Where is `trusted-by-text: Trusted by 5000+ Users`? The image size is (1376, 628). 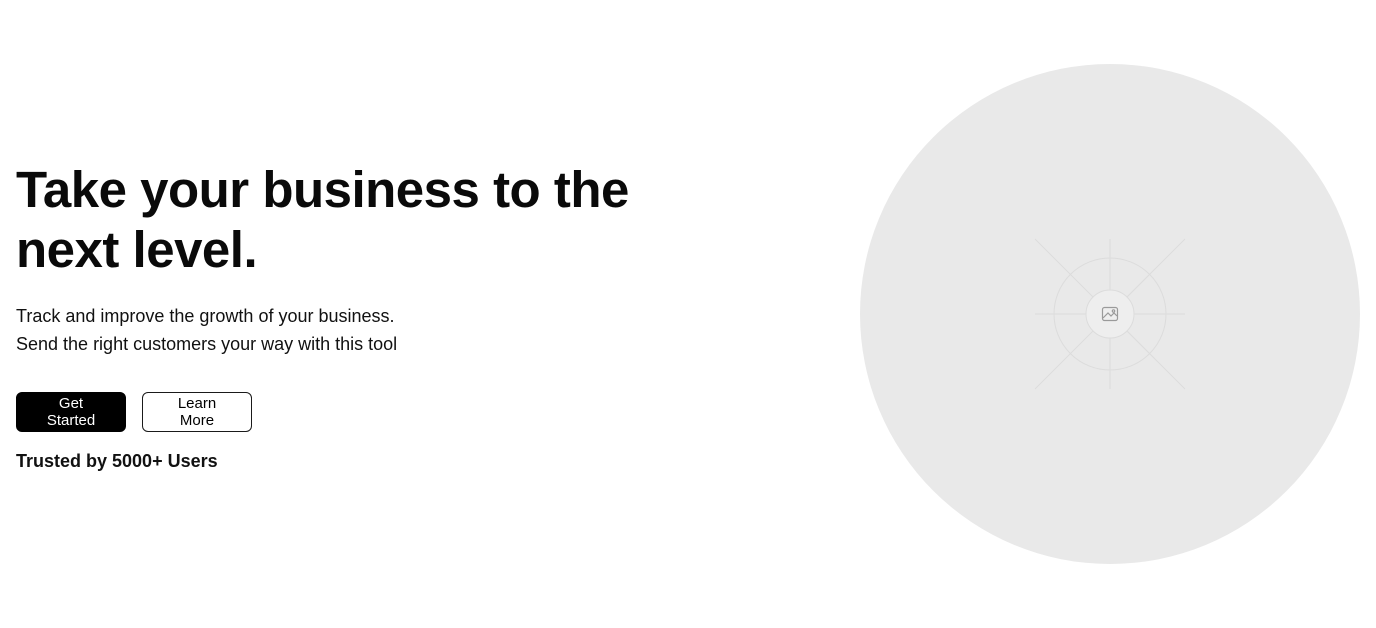
trusted-by-text: Trusted by 5000+ Users is located at coordinates (117, 461).